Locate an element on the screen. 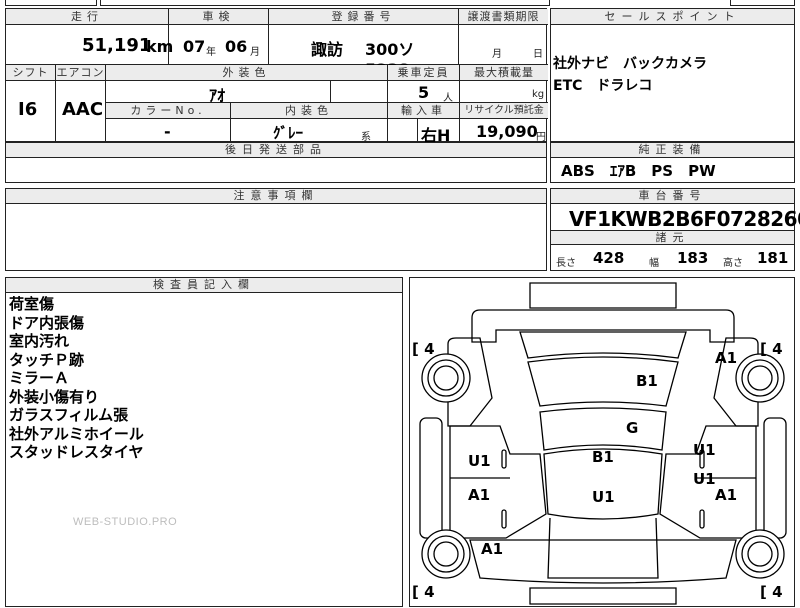 The width and height of the screenshot is (800, 608). tire-grade-rear-left: [ 4 is located at coordinates (423, 592).